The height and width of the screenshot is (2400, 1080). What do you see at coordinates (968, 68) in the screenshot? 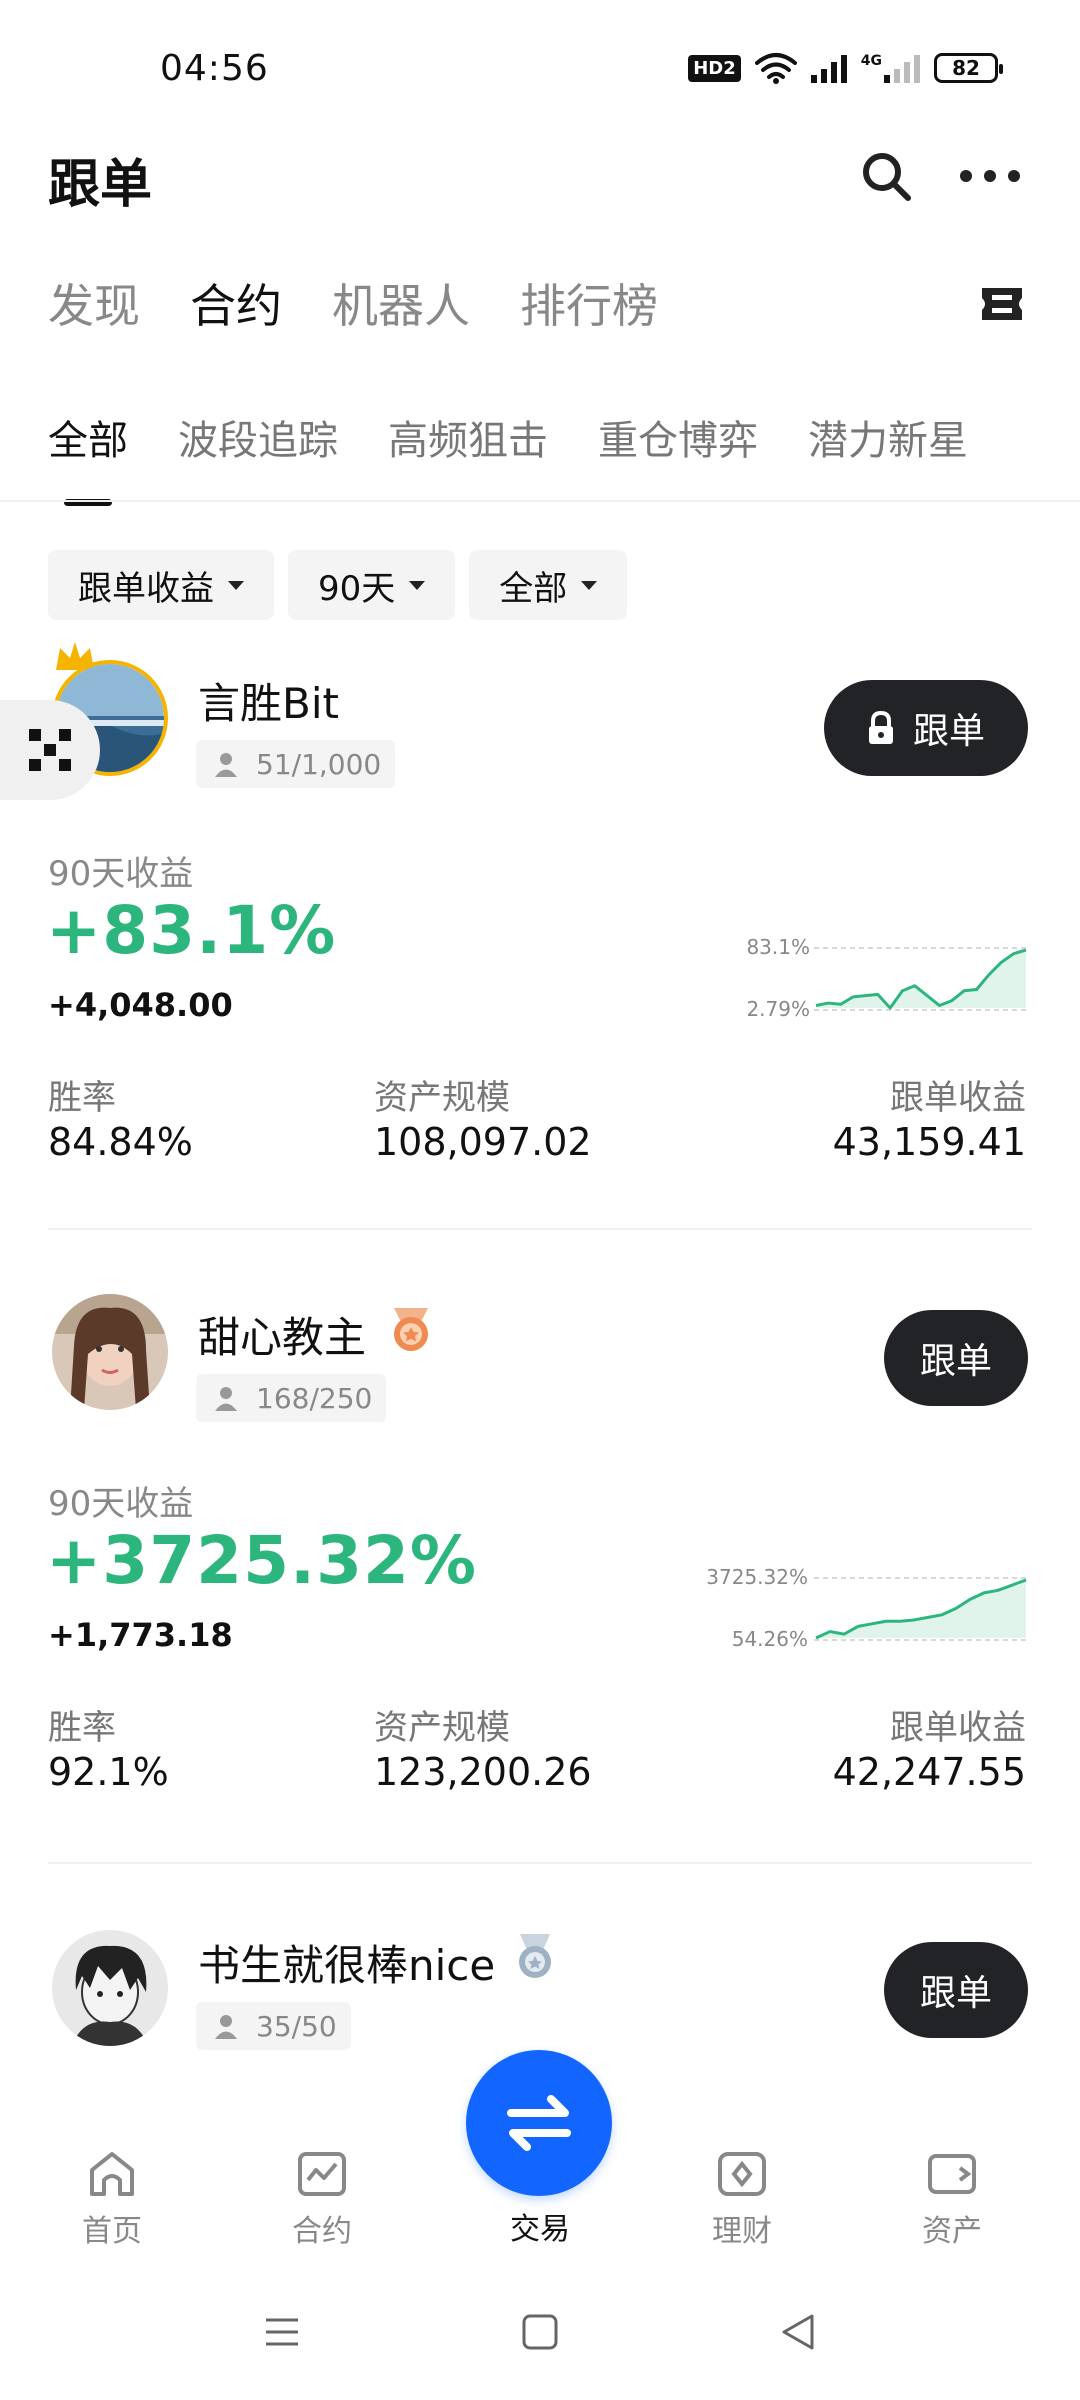
I see `battery-icon: 82` at bounding box center [968, 68].